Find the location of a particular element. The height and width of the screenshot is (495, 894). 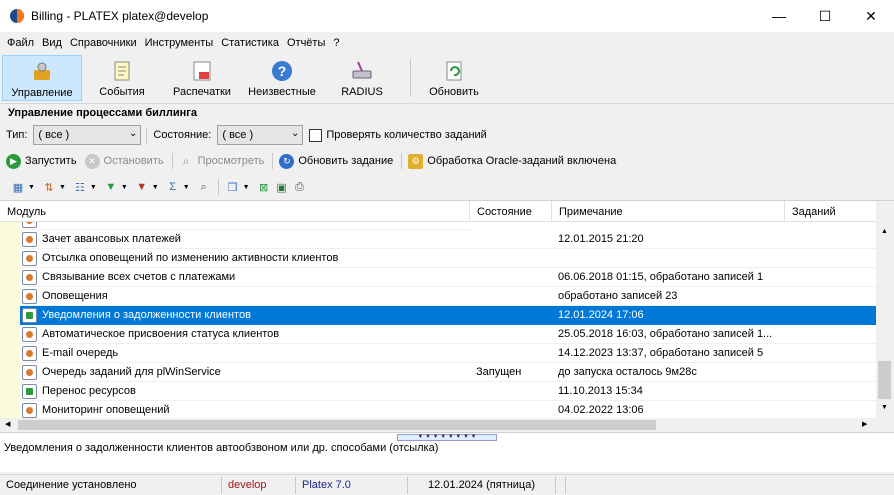

menu-statistics: Статистика is located at coordinates (250, 43).